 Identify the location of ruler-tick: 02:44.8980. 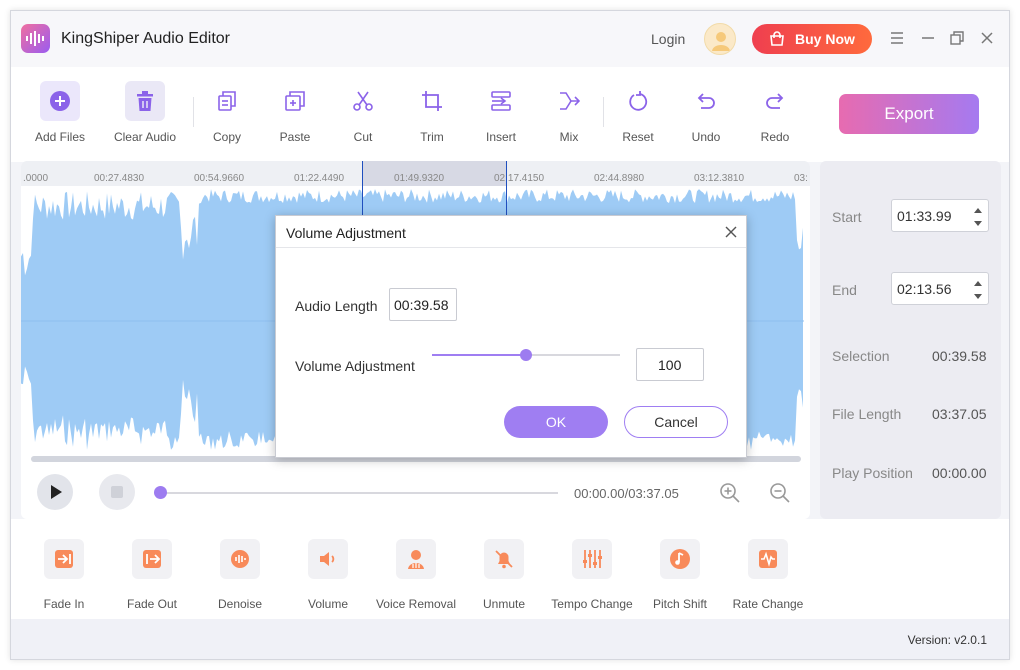
(619, 178).